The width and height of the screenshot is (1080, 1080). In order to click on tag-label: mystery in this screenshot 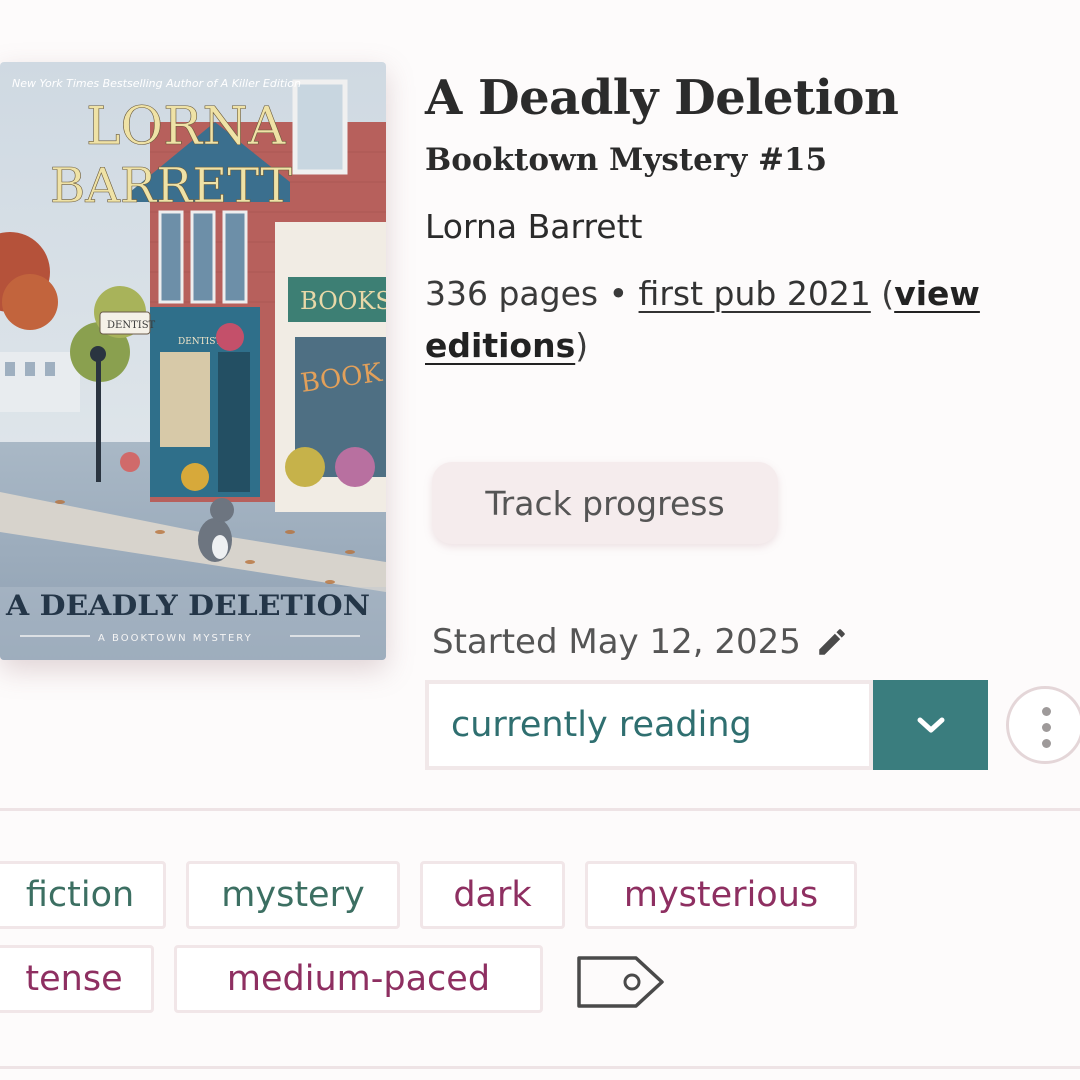, I will do `click(293, 895)`.